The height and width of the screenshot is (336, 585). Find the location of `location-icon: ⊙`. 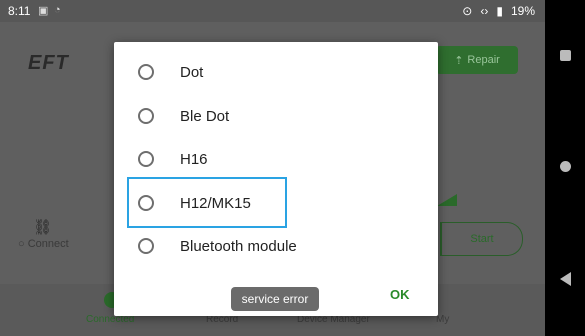

location-icon: ⊙ is located at coordinates (467, 11).